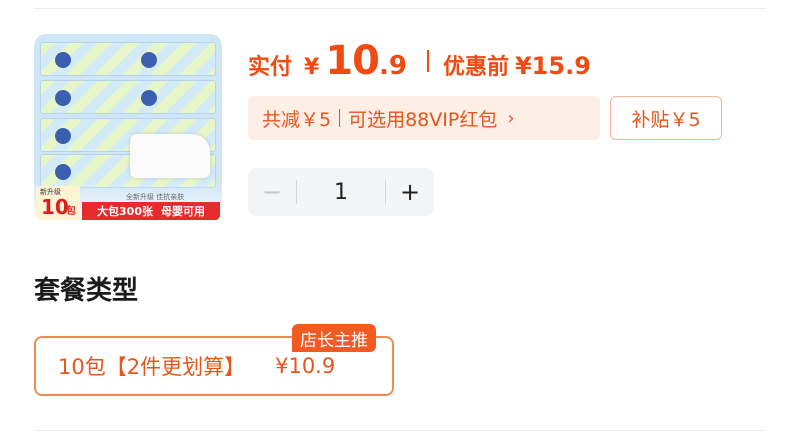  What do you see at coordinates (340, 118) in the screenshot?
I see `chip-divider` at bounding box center [340, 118].